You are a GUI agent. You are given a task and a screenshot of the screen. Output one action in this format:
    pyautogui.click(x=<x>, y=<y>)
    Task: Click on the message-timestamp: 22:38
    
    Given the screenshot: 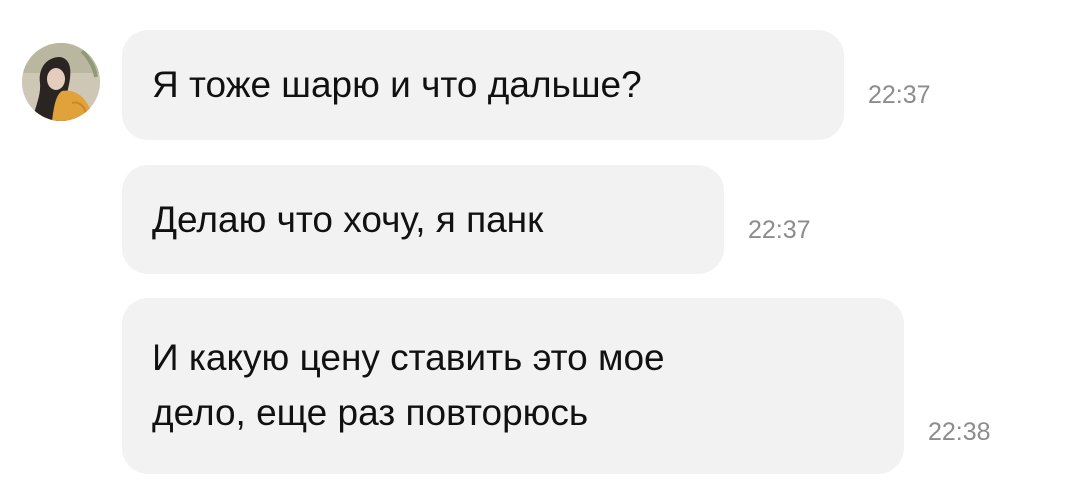 What is the action you would take?
    pyautogui.click(x=959, y=432)
    